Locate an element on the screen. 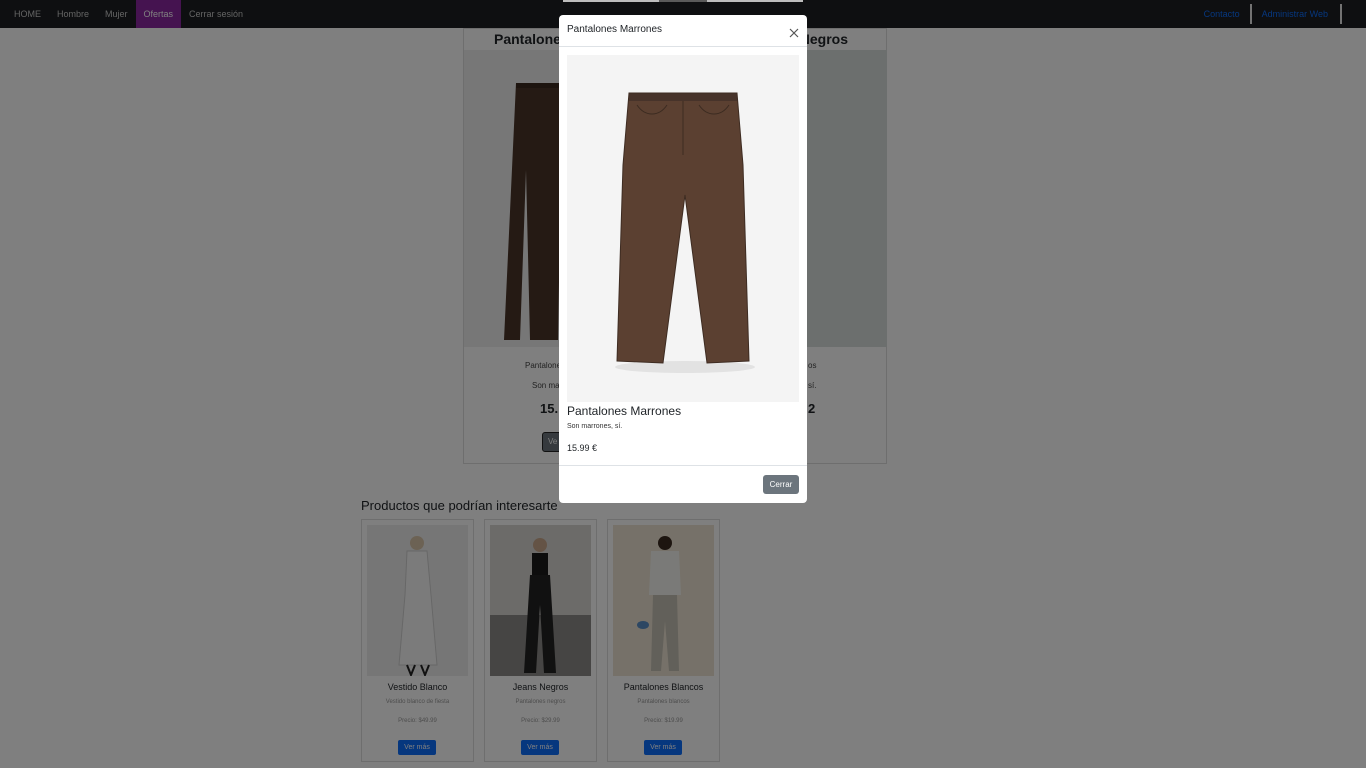 Image resolution: width=1366 pixels, height=768 pixels. close-button: Cerrar is located at coordinates (781, 484).